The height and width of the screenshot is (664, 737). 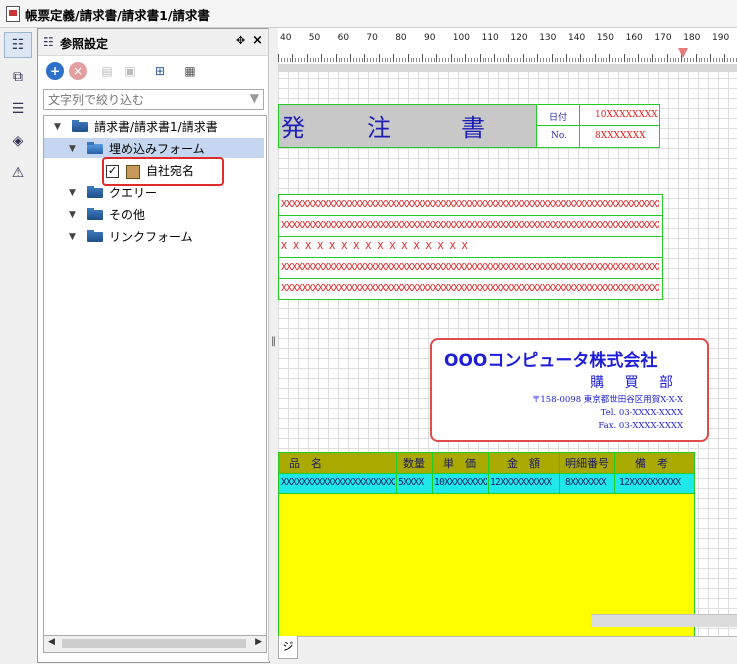 I want to click on tree-node-root: ▼ 請求書/請求書1/請求書, so click(x=154, y=127).